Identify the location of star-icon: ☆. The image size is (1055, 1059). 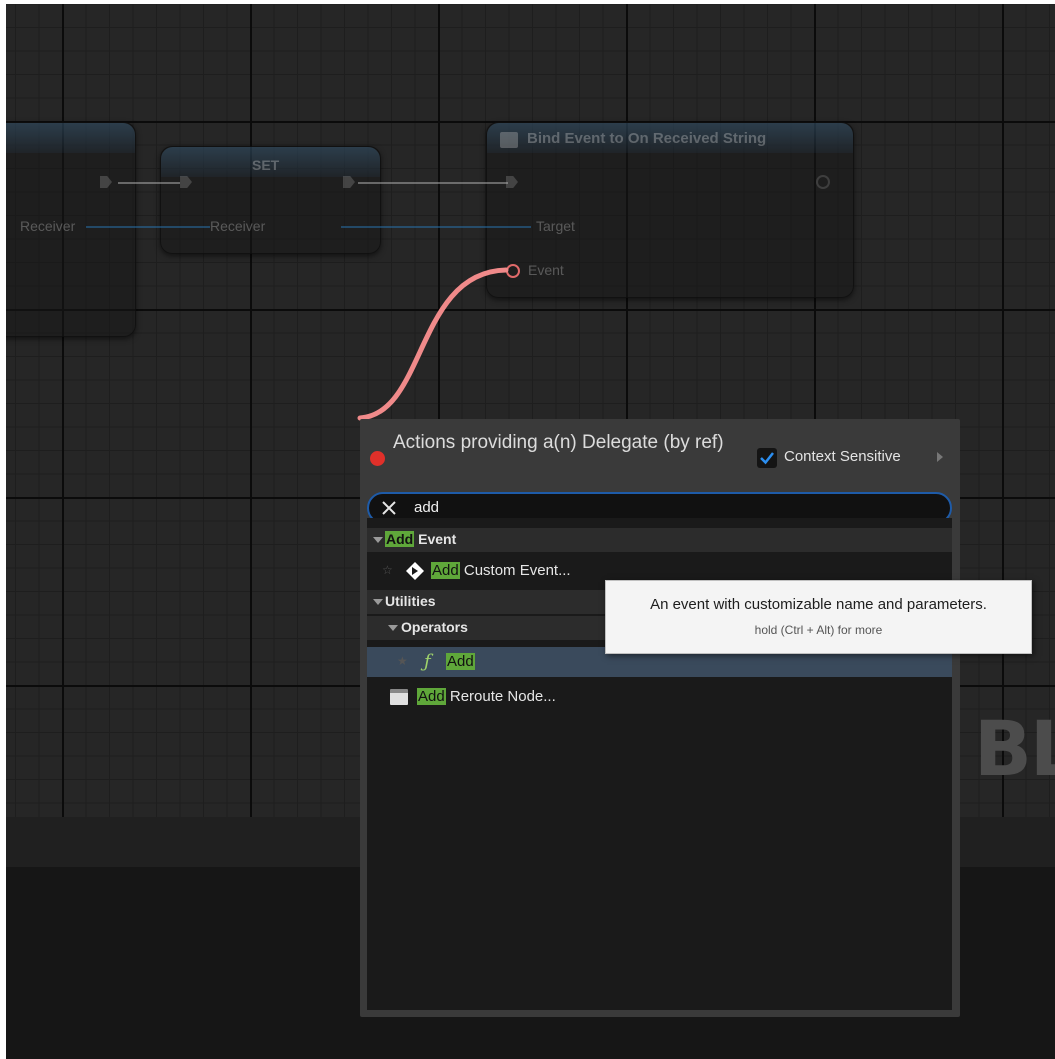
(387, 570).